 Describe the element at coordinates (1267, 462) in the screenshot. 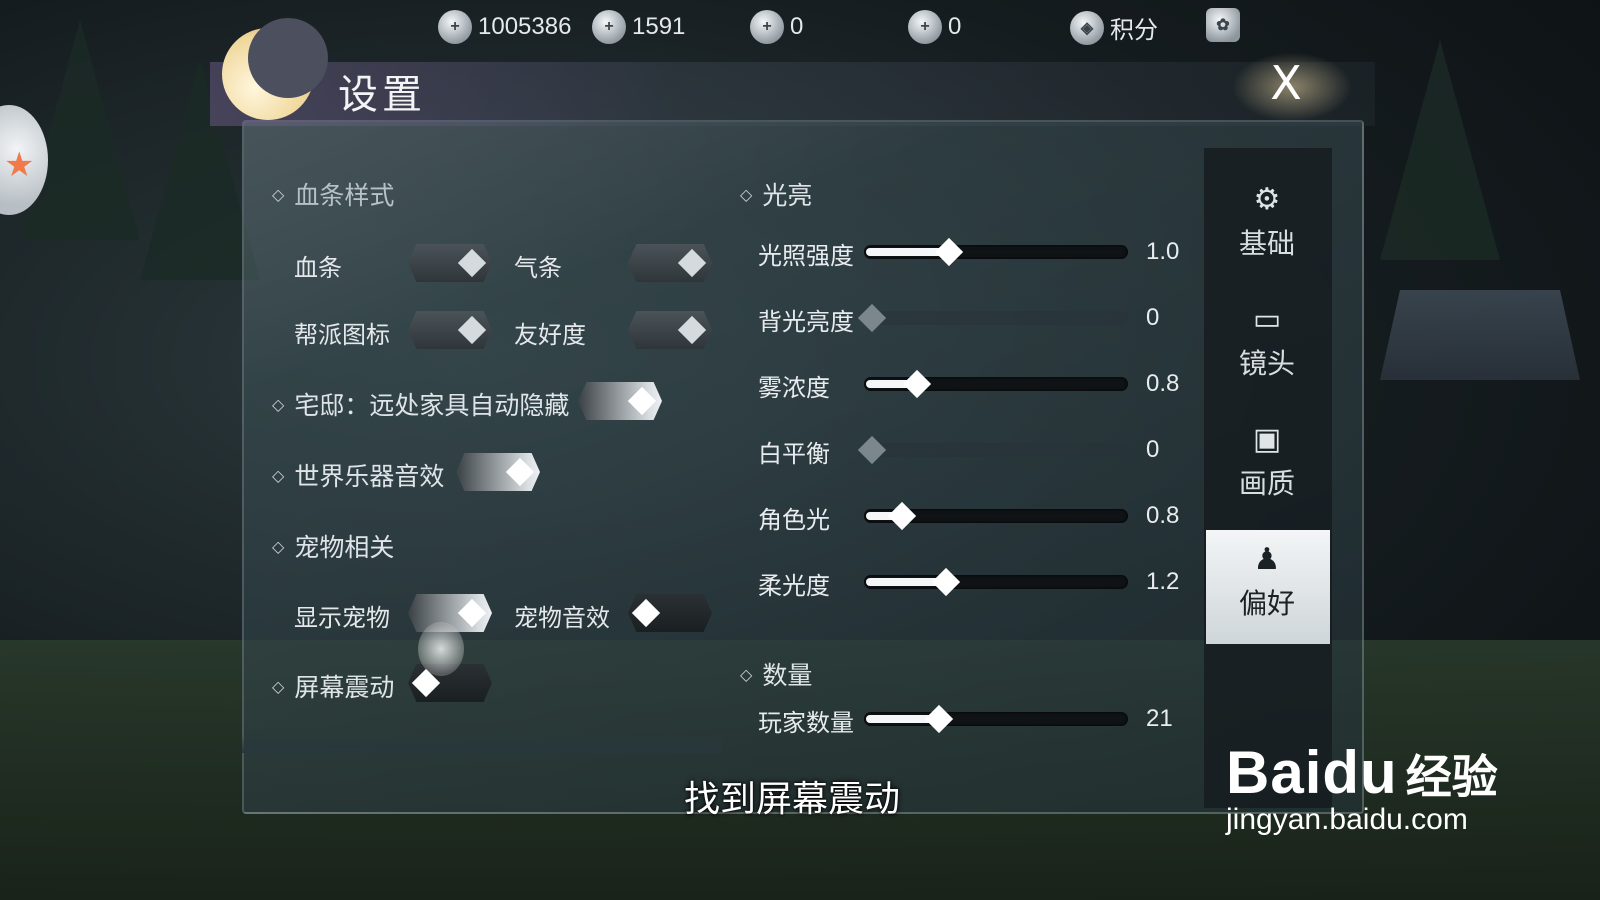

I see `tab-quality: ▣ 画质` at that location.